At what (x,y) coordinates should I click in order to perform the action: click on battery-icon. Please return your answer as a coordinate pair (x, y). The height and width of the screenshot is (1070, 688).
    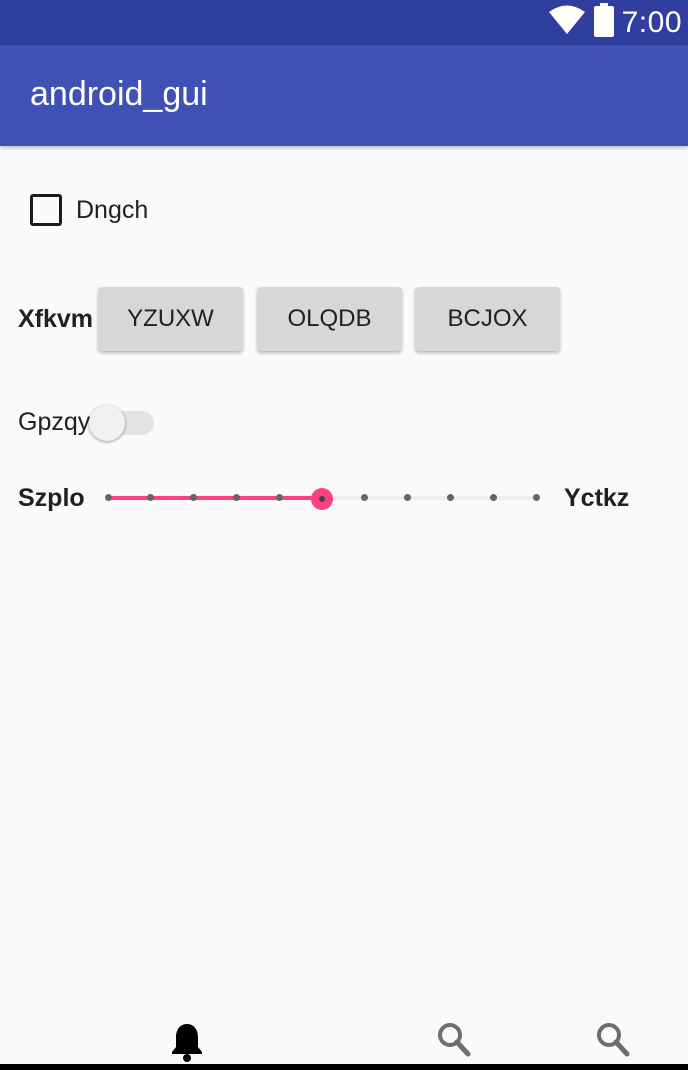
    Looking at the image, I should click on (603, 22).